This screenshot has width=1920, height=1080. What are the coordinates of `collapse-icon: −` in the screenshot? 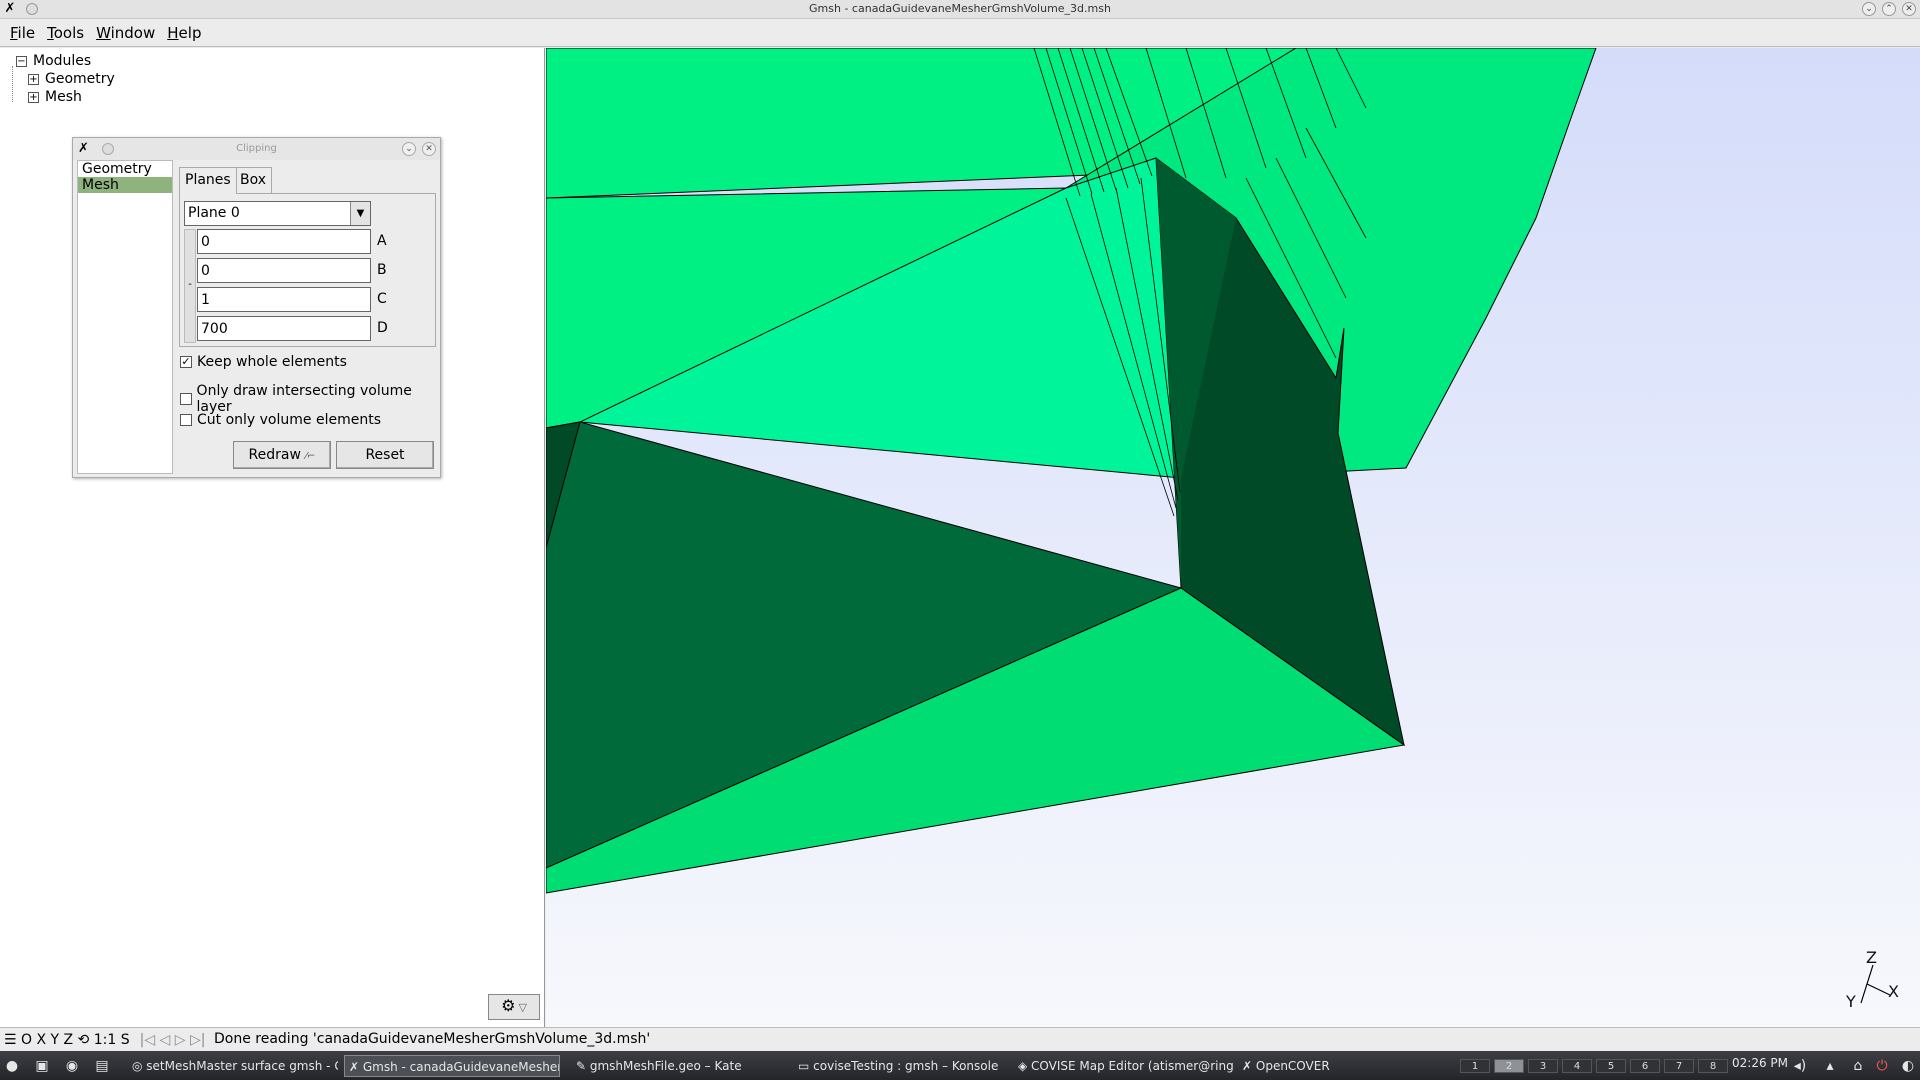 It's located at (21, 61).